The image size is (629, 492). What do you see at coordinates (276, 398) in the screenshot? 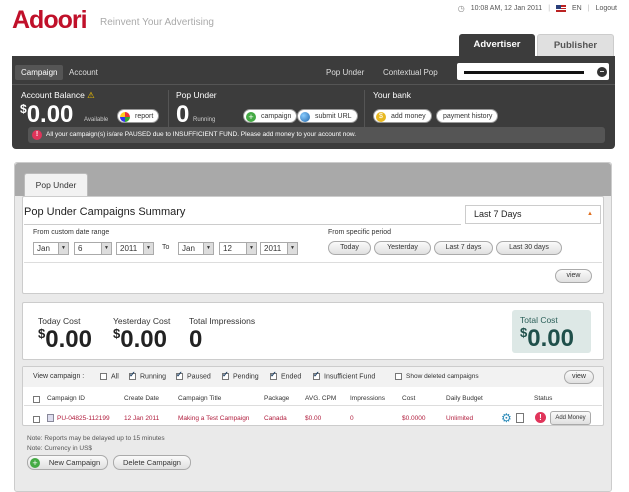
I see `col-package: Package` at bounding box center [276, 398].